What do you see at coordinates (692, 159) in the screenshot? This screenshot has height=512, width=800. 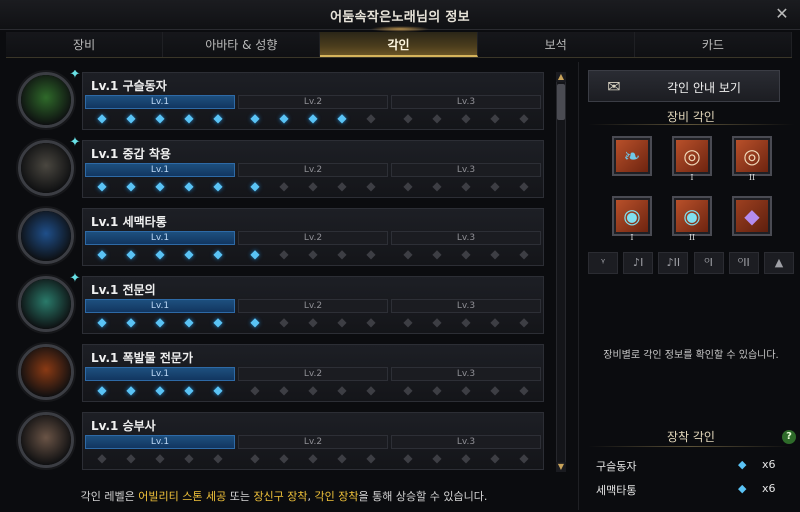 I see `slot-earring-1: ◎ I` at bounding box center [692, 159].